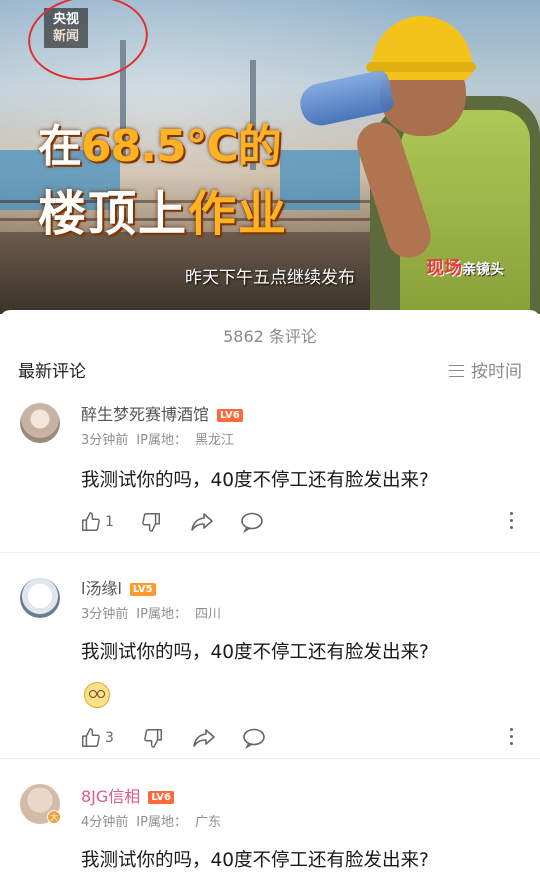  Describe the element at coordinates (163, 214) in the screenshot. I see `headline-line-2: 楼顶上作业` at that location.